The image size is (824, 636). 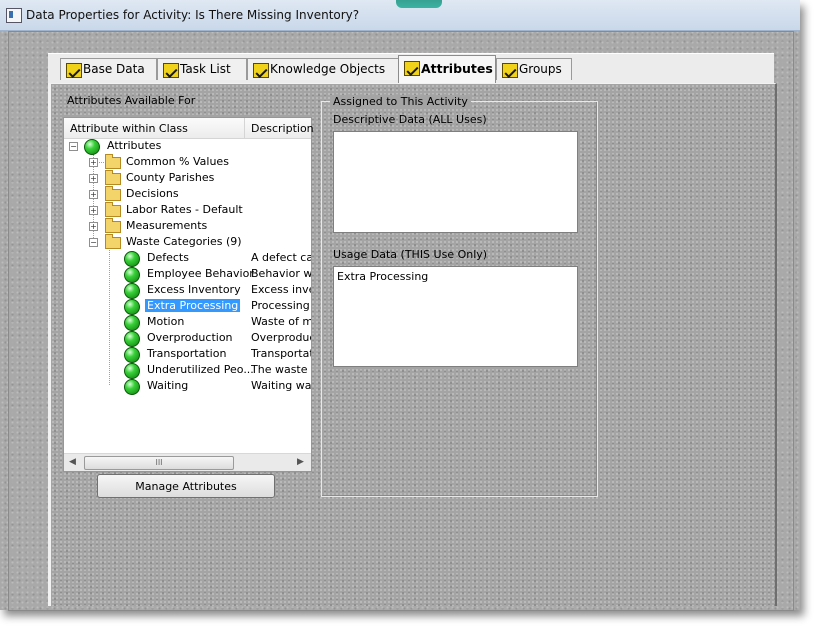 What do you see at coordinates (281, 305) in the screenshot?
I see `attribute-description: Processing .` at bounding box center [281, 305].